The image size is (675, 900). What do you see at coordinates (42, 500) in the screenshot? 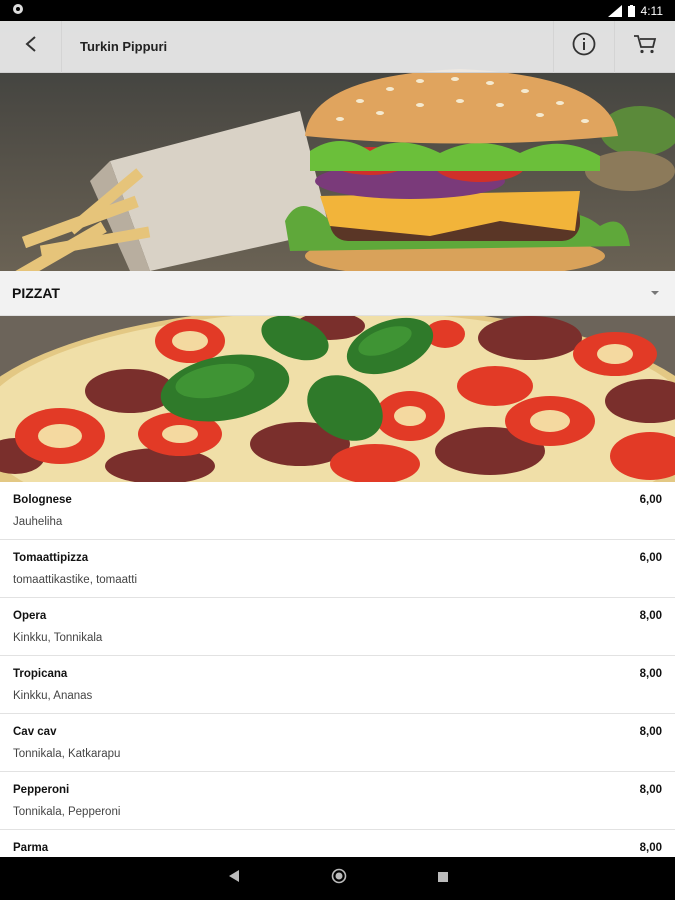
I see `item-name: Bolognese` at bounding box center [42, 500].